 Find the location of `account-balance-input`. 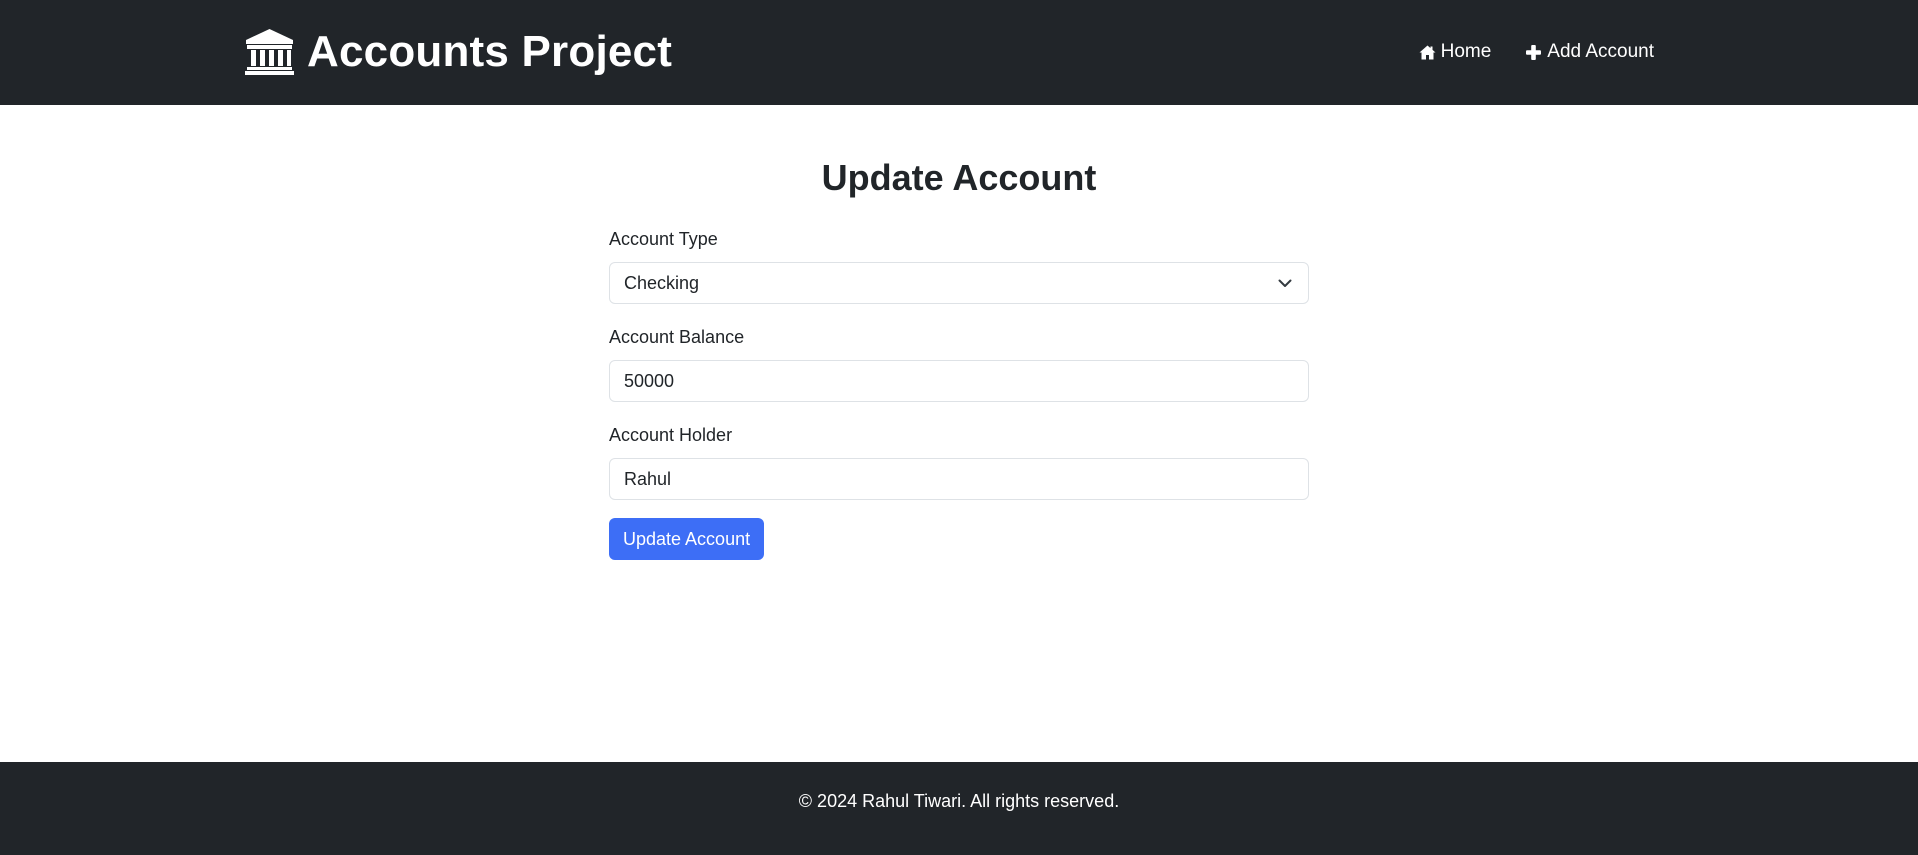

account-balance-input is located at coordinates (959, 381).